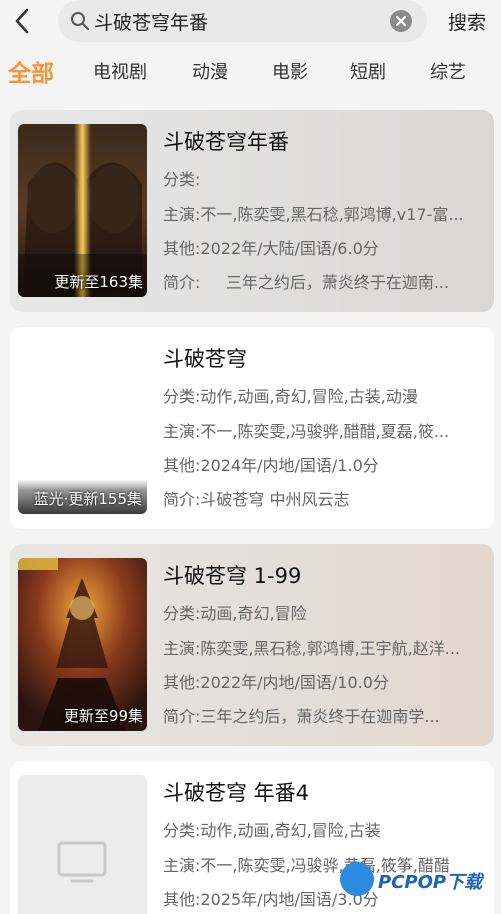 This screenshot has width=501, height=914. I want to click on tab-movie: 电影, so click(290, 71).